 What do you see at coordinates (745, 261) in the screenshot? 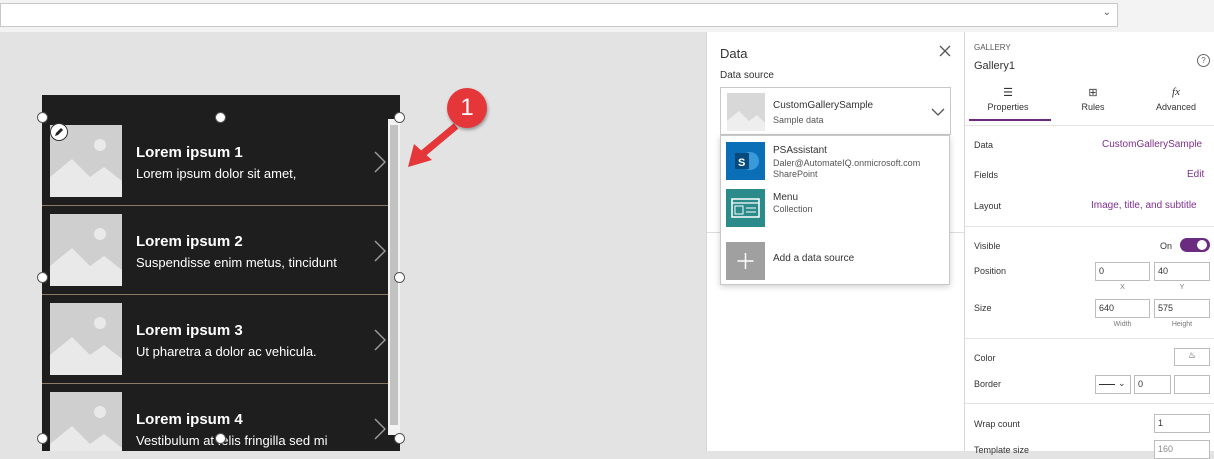
I see `plus-icon` at bounding box center [745, 261].